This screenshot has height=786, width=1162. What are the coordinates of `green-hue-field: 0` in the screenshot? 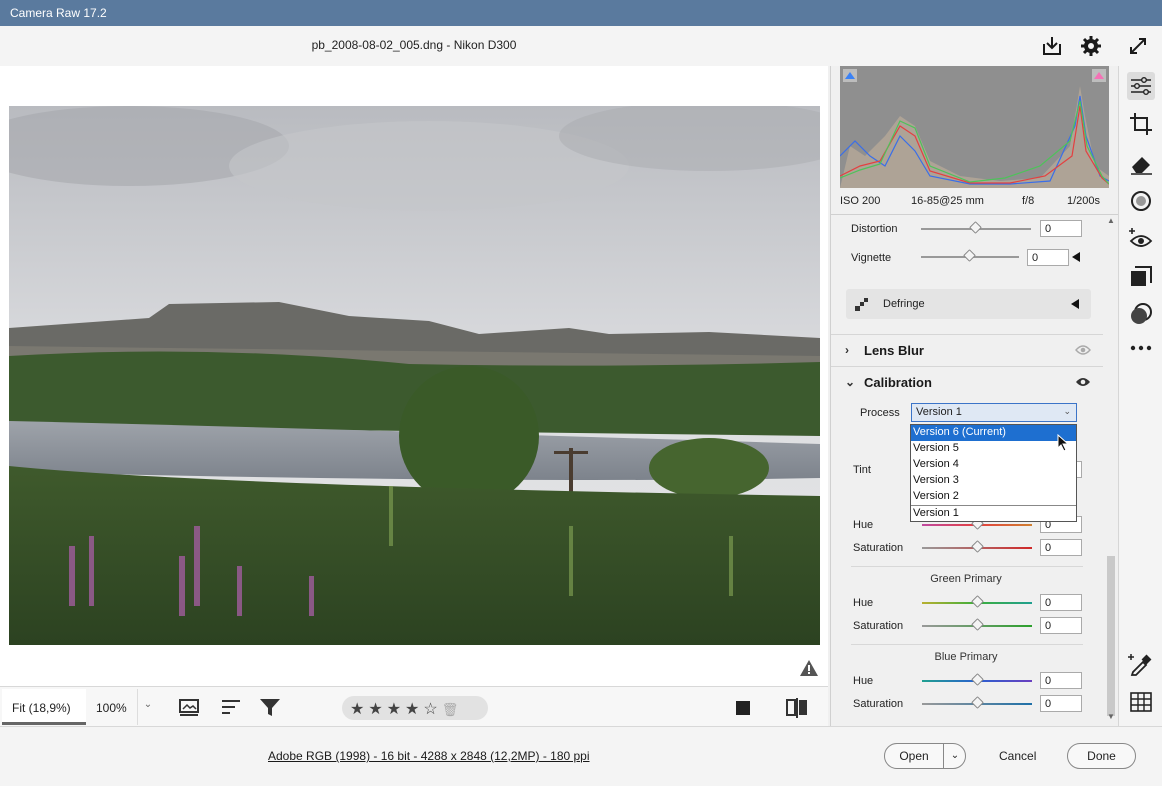 It's located at (1061, 602).